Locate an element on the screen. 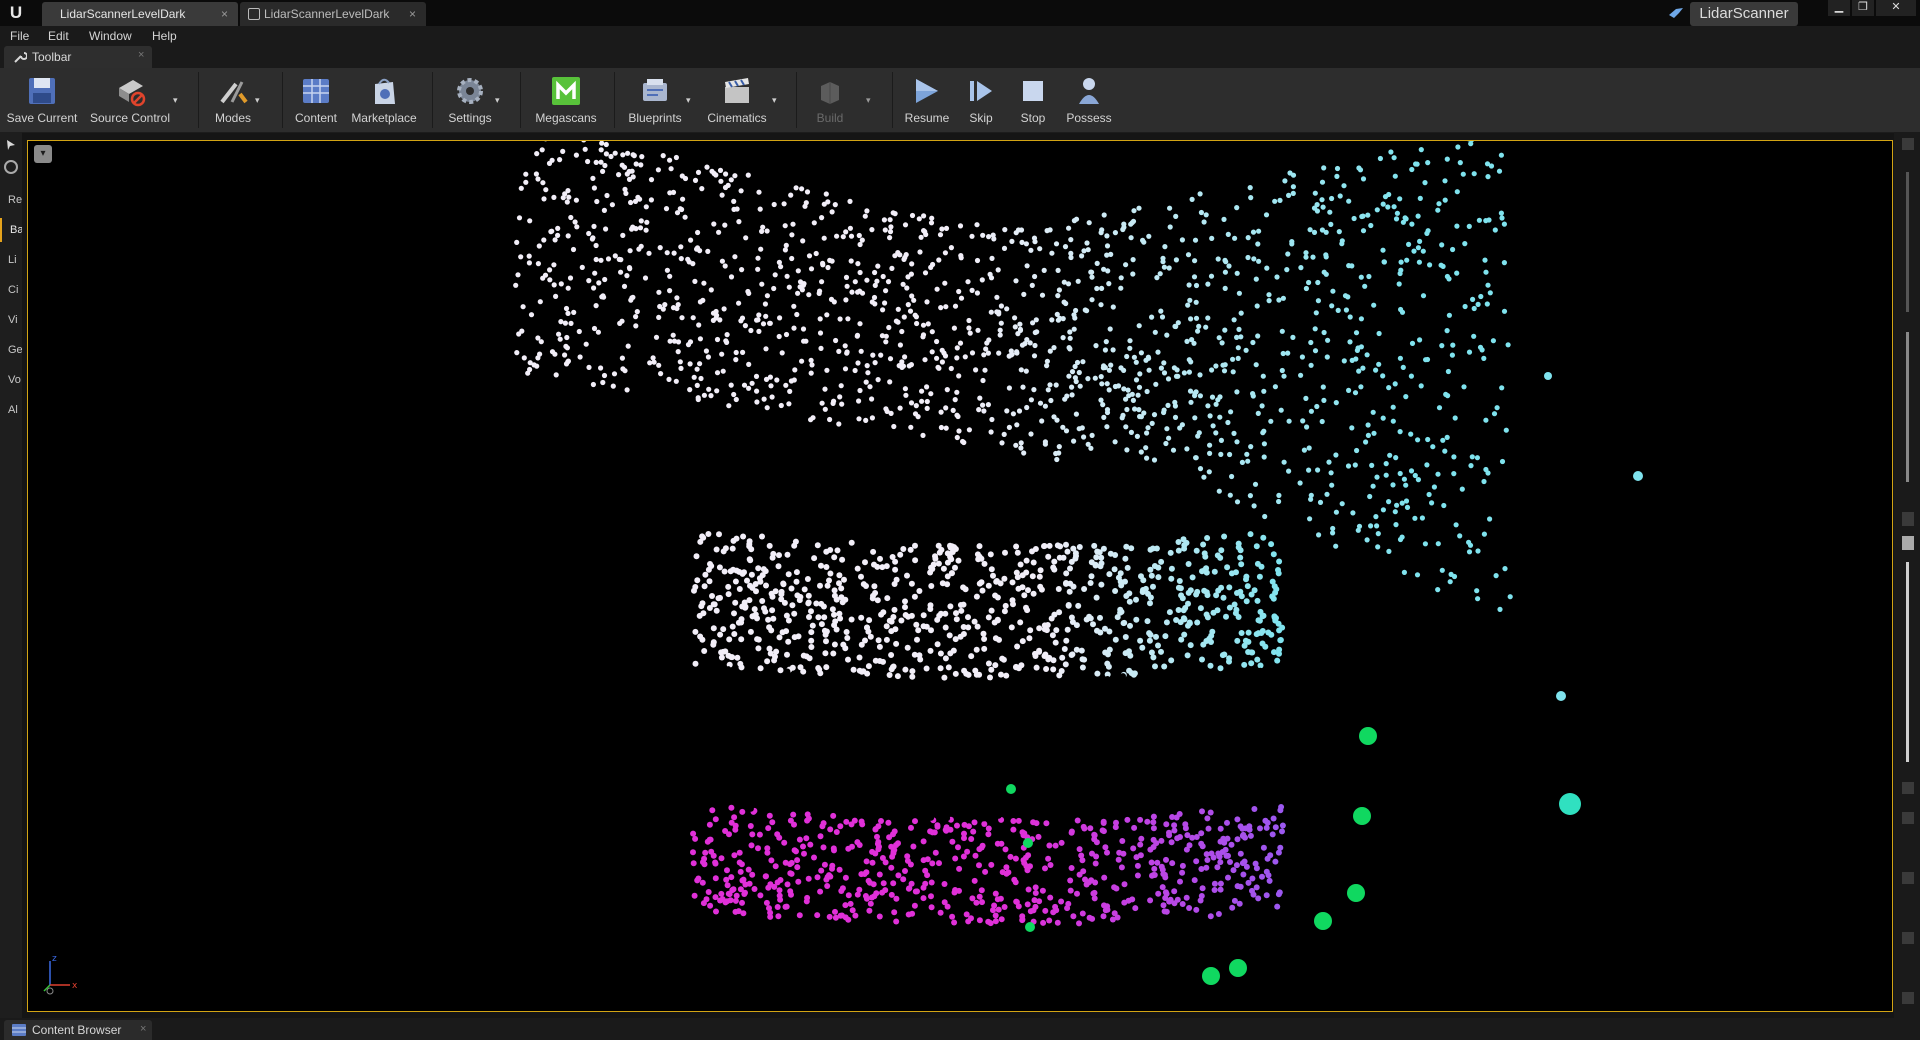 The height and width of the screenshot is (1040, 1920). viewport-options-dropdown: ▾ is located at coordinates (43, 154).